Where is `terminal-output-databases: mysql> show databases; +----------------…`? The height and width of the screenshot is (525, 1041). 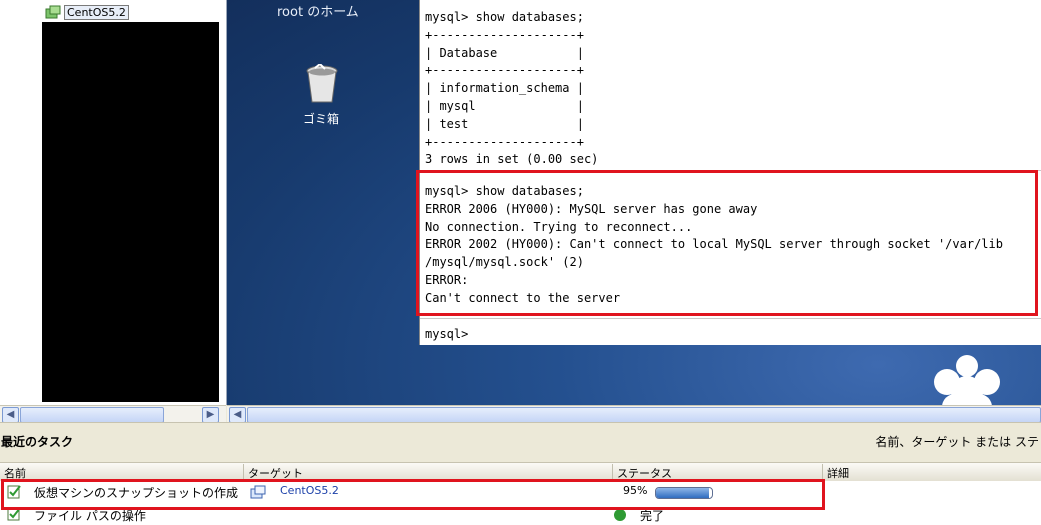 terminal-output-databases: mysql> show databases; +----------------… is located at coordinates (512, 88).